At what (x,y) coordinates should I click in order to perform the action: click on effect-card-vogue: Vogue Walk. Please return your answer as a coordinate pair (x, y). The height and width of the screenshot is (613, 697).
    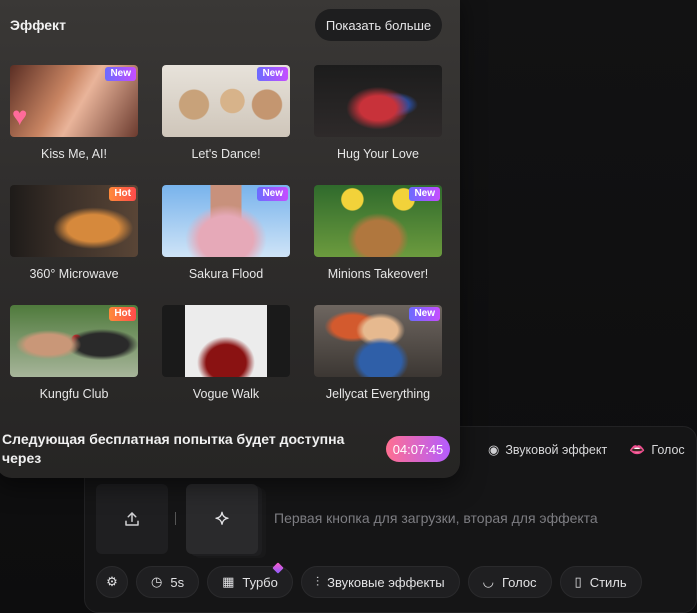
    Looking at the image, I should click on (226, 353).